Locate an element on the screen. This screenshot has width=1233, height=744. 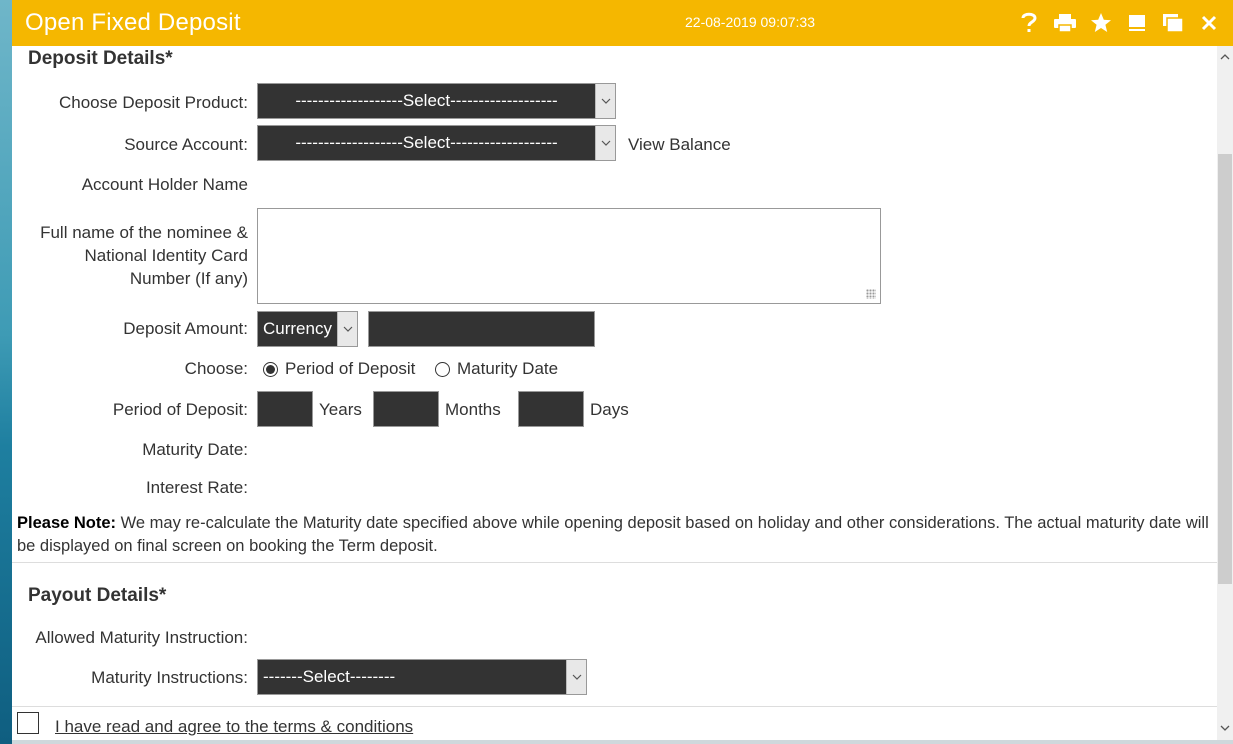
window-controls is located at coordinates (1119, 23).